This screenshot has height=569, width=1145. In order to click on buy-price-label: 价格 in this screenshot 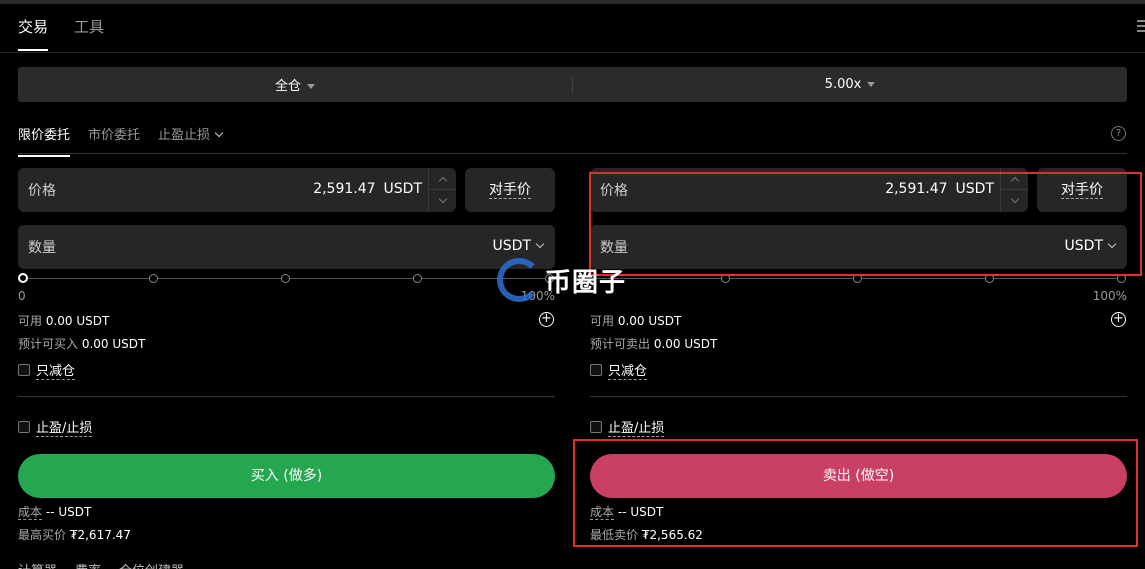, I will do `click(42, 191)`.